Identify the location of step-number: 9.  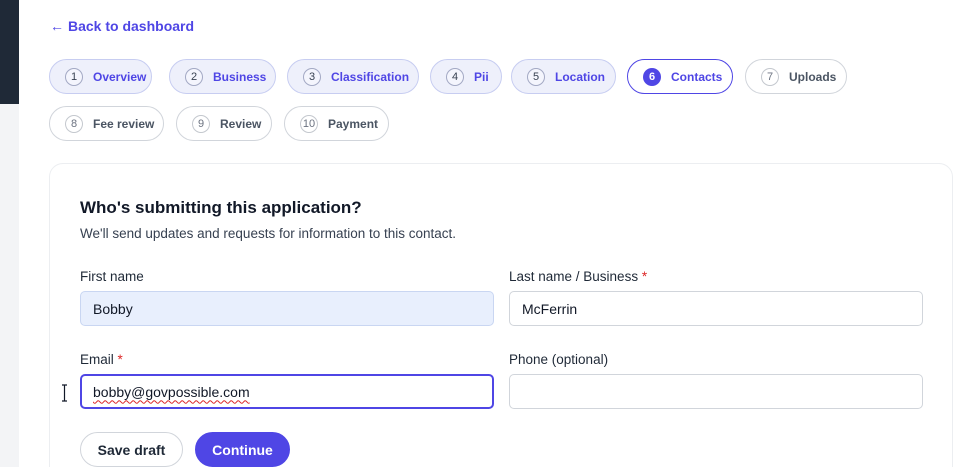
(201, 123).